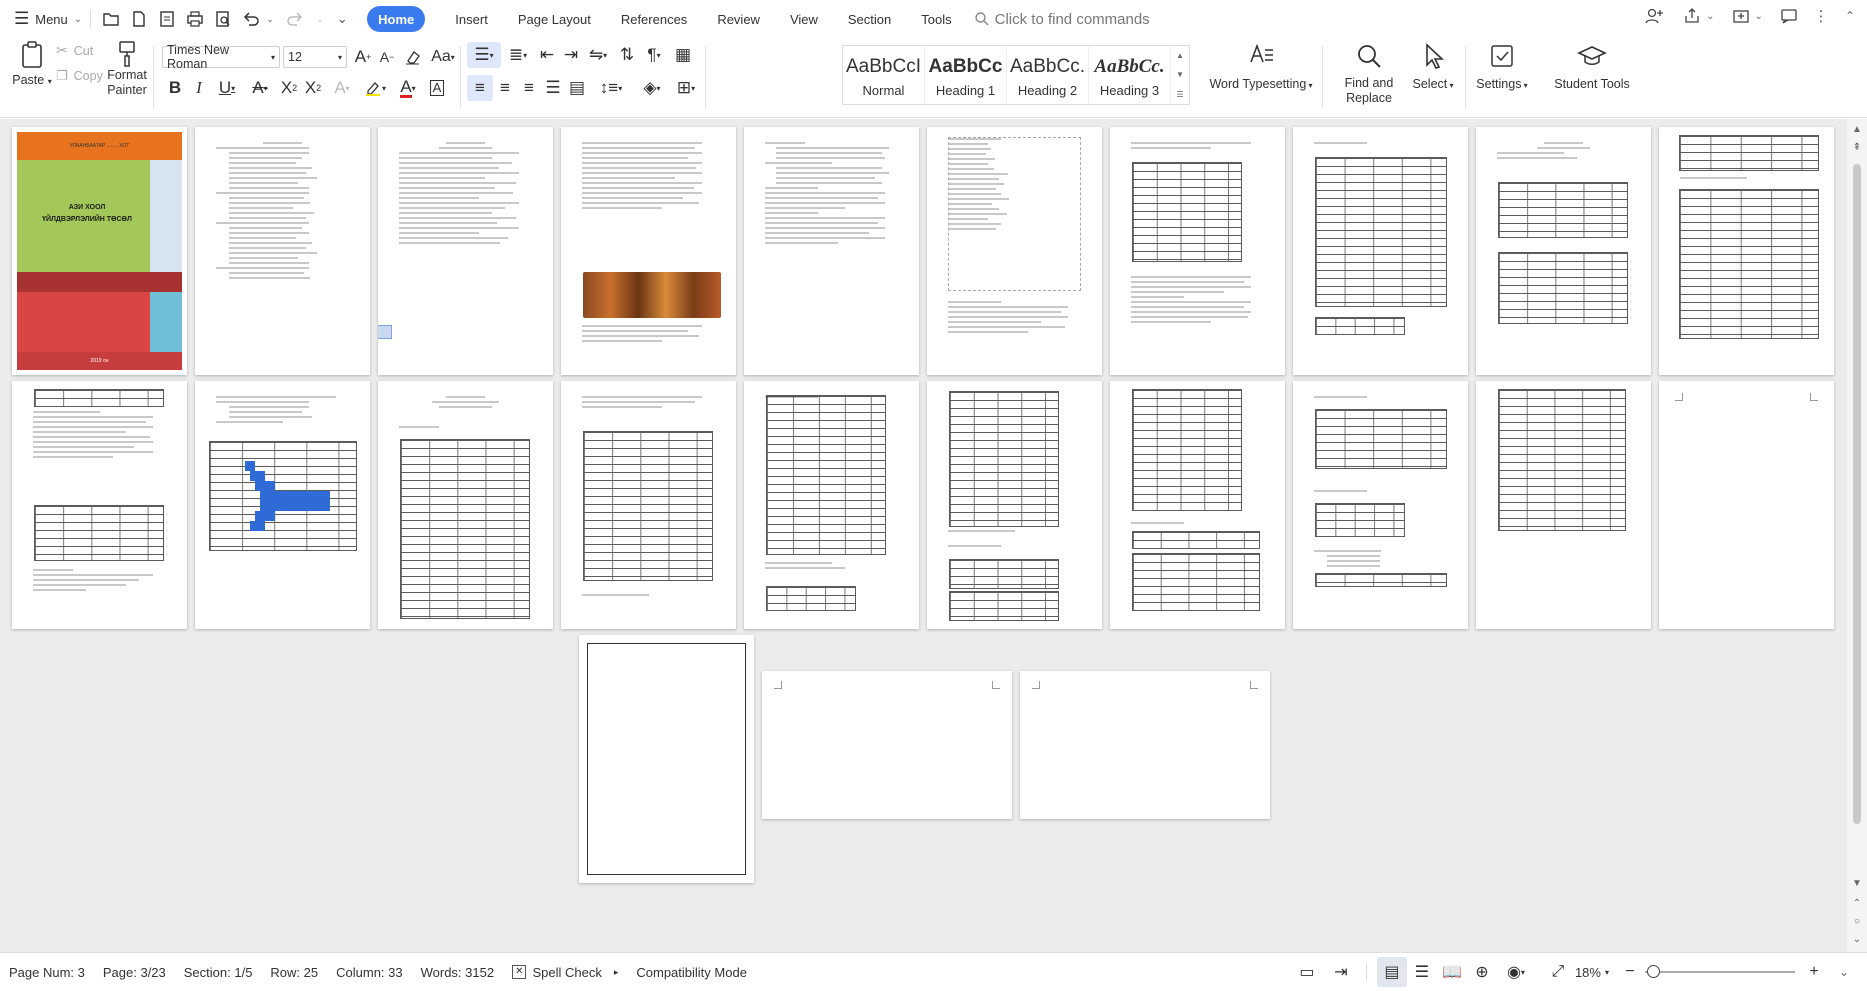  What do you see at coordinates (363, 57) in the screenshot?
I see `grow-font-icon: A +` at bounding box center [363, 57].